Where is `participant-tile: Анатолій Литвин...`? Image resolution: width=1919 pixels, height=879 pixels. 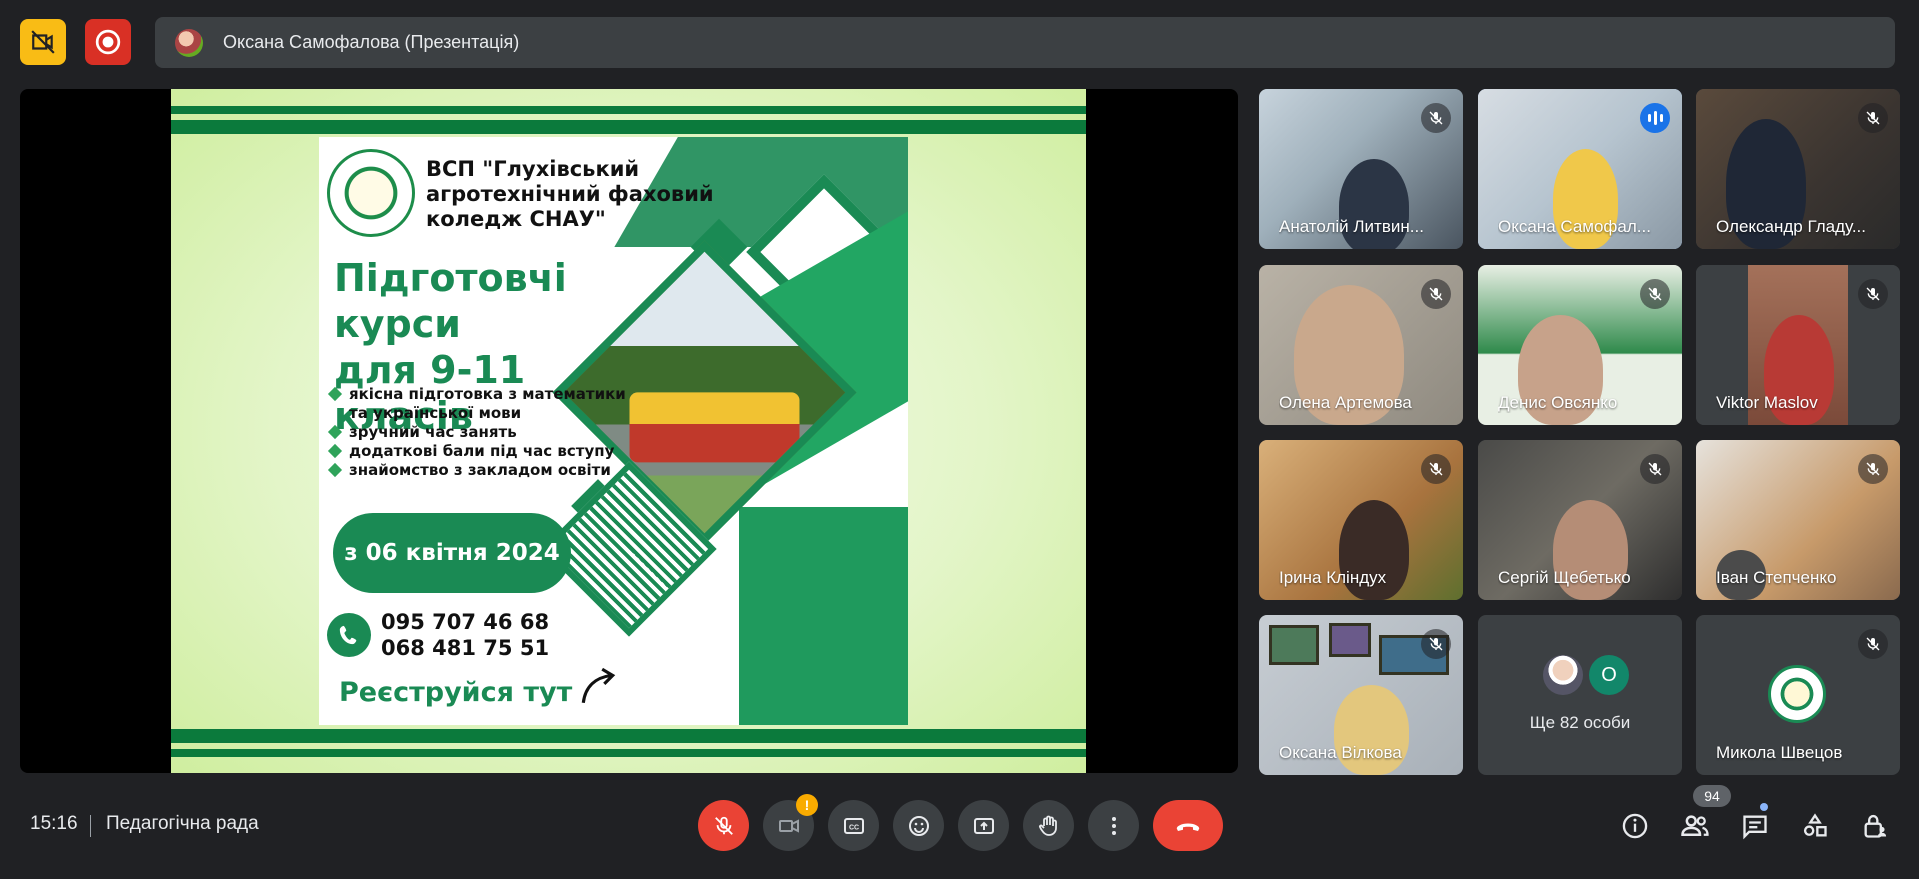 participant-tile: Анатолій Литвин... is located at coordinates (1361, 169).